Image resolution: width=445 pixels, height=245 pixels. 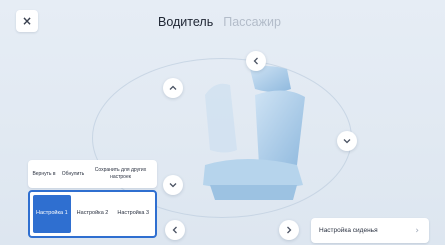 I want to click on tilt-back-button, so click(x=256, y=61).